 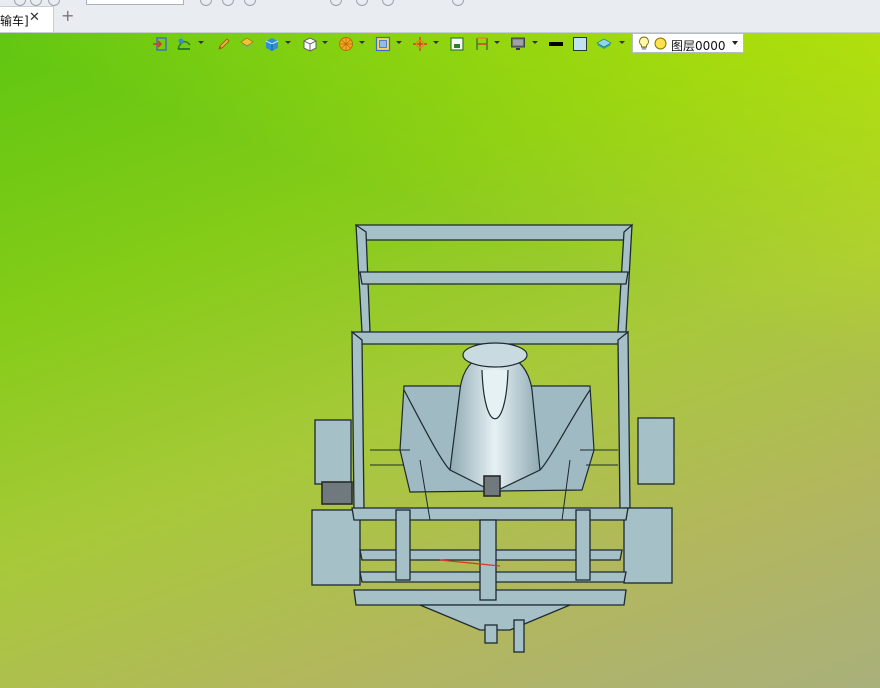 What do you see at coordinates (362, 42) in the screenshot?
I see `sphere-dropdown` at bounding box center [362, 42].